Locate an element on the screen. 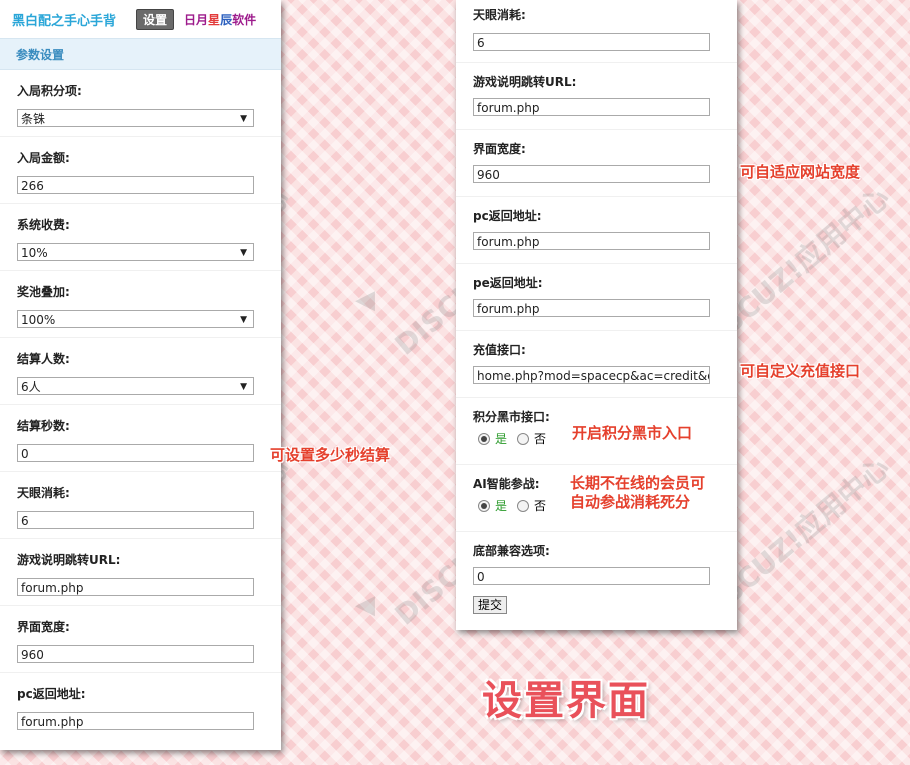 The width and height of the screenshot is (910, 765). note-ai-battle: 长期不在线的会员可 自动参战消耗死分 is located at coordinates (637, 493).